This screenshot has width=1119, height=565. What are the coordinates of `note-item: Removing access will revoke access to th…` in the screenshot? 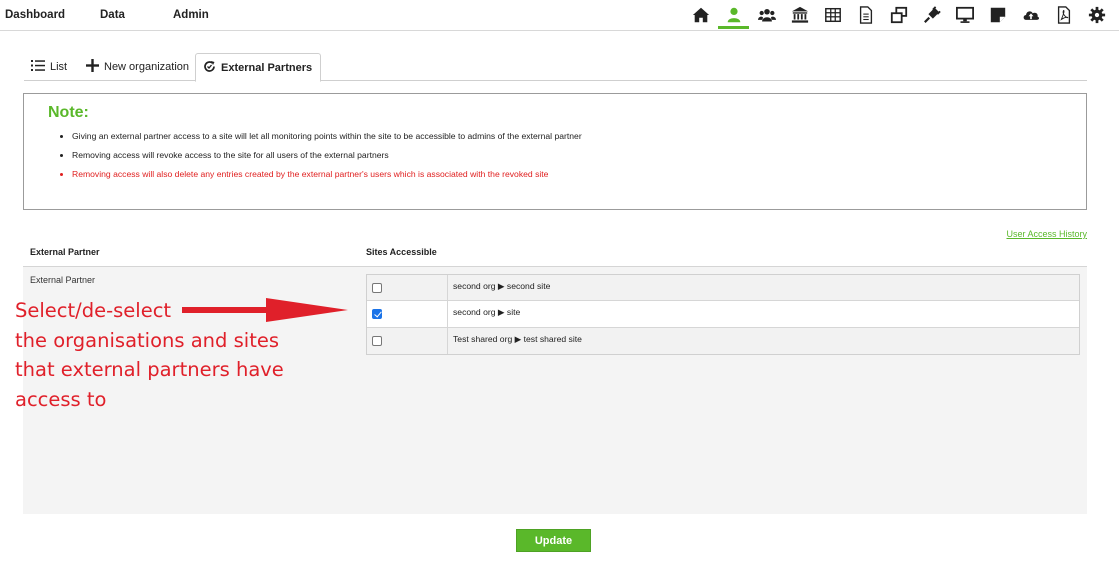 It's located at (327, 155).